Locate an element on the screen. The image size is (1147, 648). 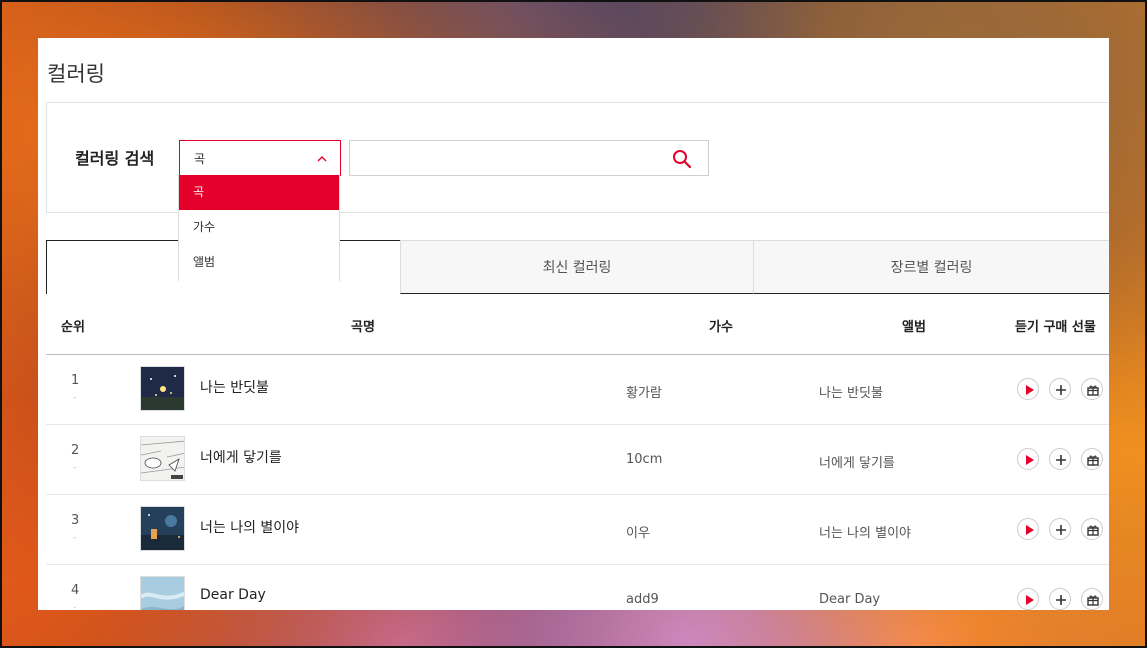
dropdown-option-artist: 가수 is located at coordinates (259, 227).